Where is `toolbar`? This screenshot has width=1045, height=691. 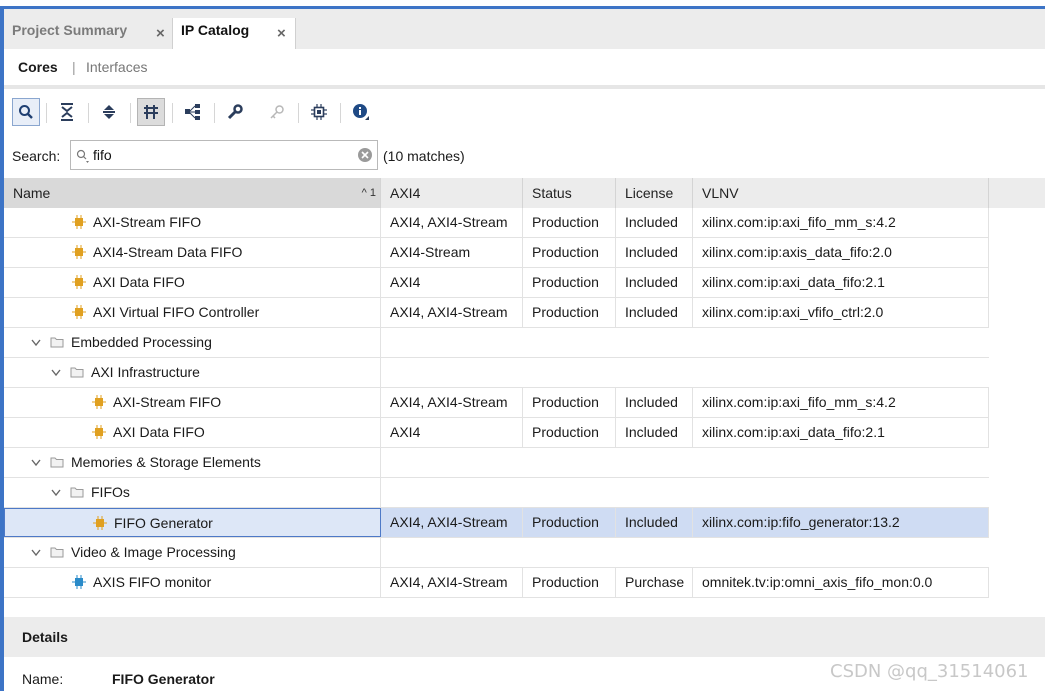 toolbar is located at coordinates (524, 113).